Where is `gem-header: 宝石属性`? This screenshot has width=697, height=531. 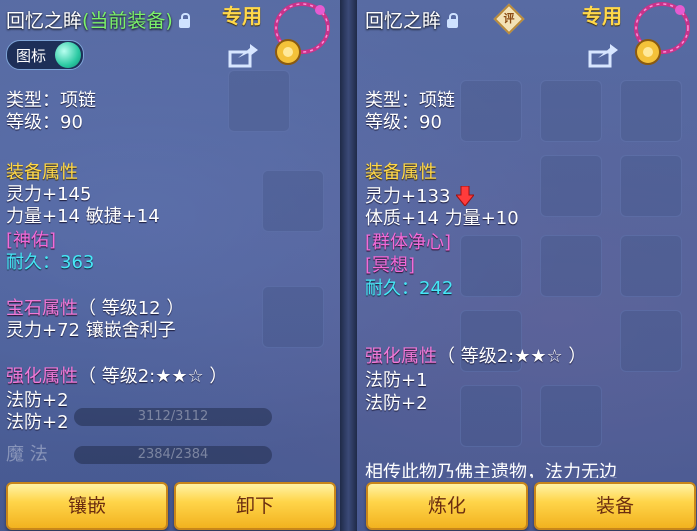 gem-header: 宝石属性 is located at coordinates (42, 308).